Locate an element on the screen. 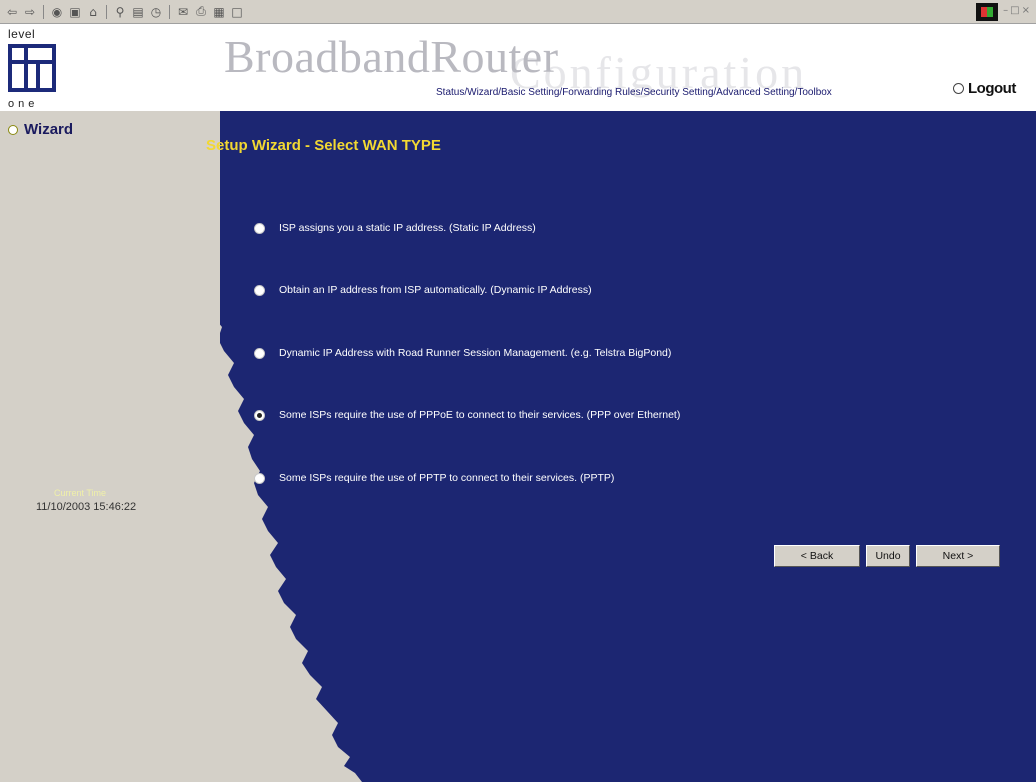  stop-icon: ◉ is located at coordinates (57, 12).